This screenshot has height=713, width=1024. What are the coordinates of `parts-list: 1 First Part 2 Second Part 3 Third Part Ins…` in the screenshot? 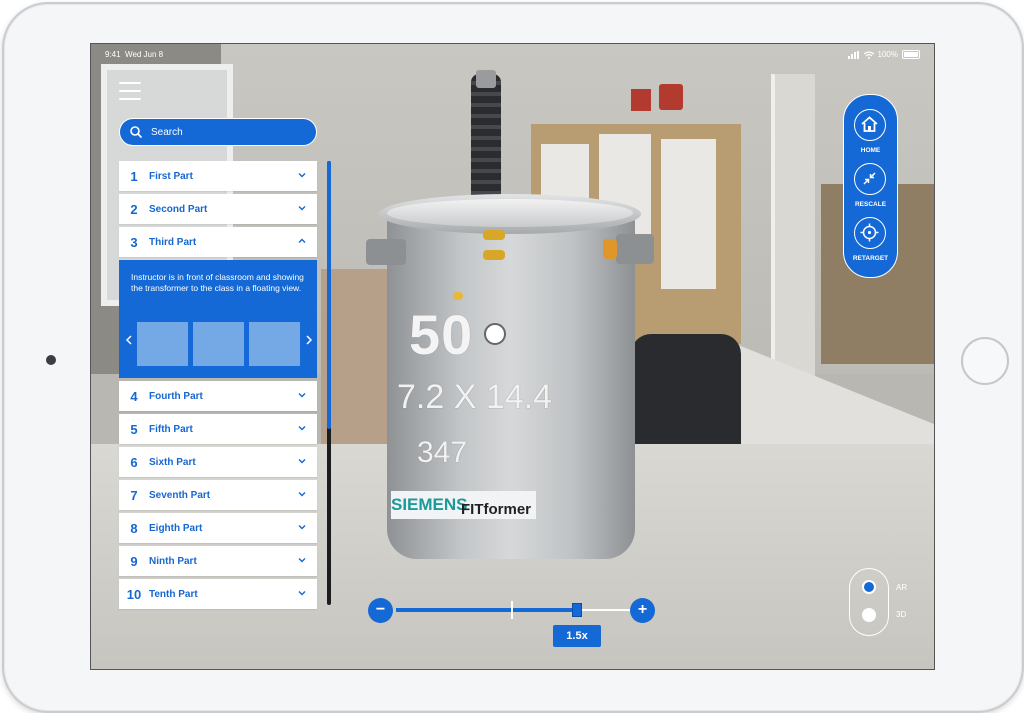 It's located at (218, 386).